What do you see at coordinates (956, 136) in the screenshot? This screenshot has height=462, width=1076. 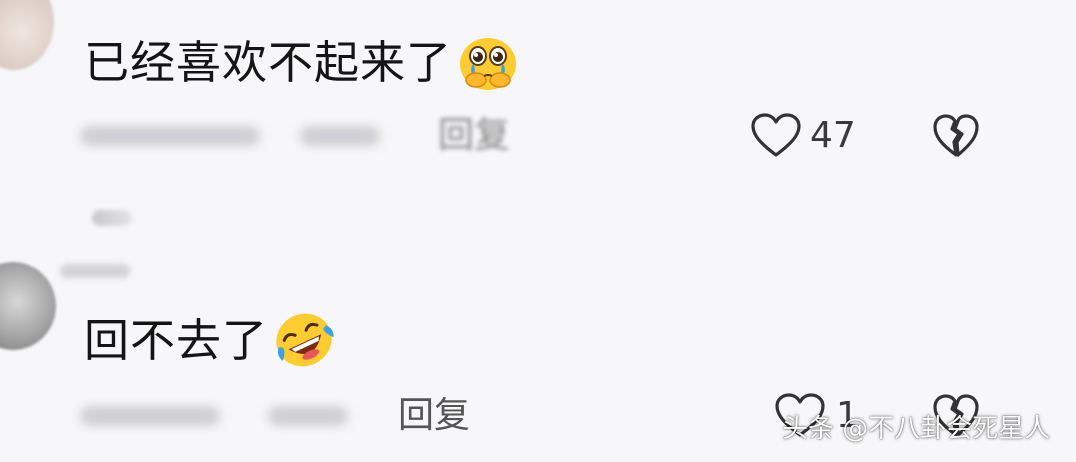 I see `broken-heart-outline-icon` at bounding box center [956, 136].